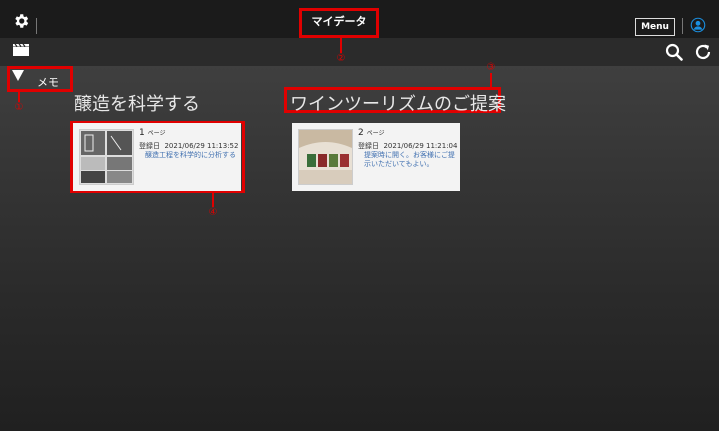  I want to click on collapse-triangle-icon, so click(18, 75).